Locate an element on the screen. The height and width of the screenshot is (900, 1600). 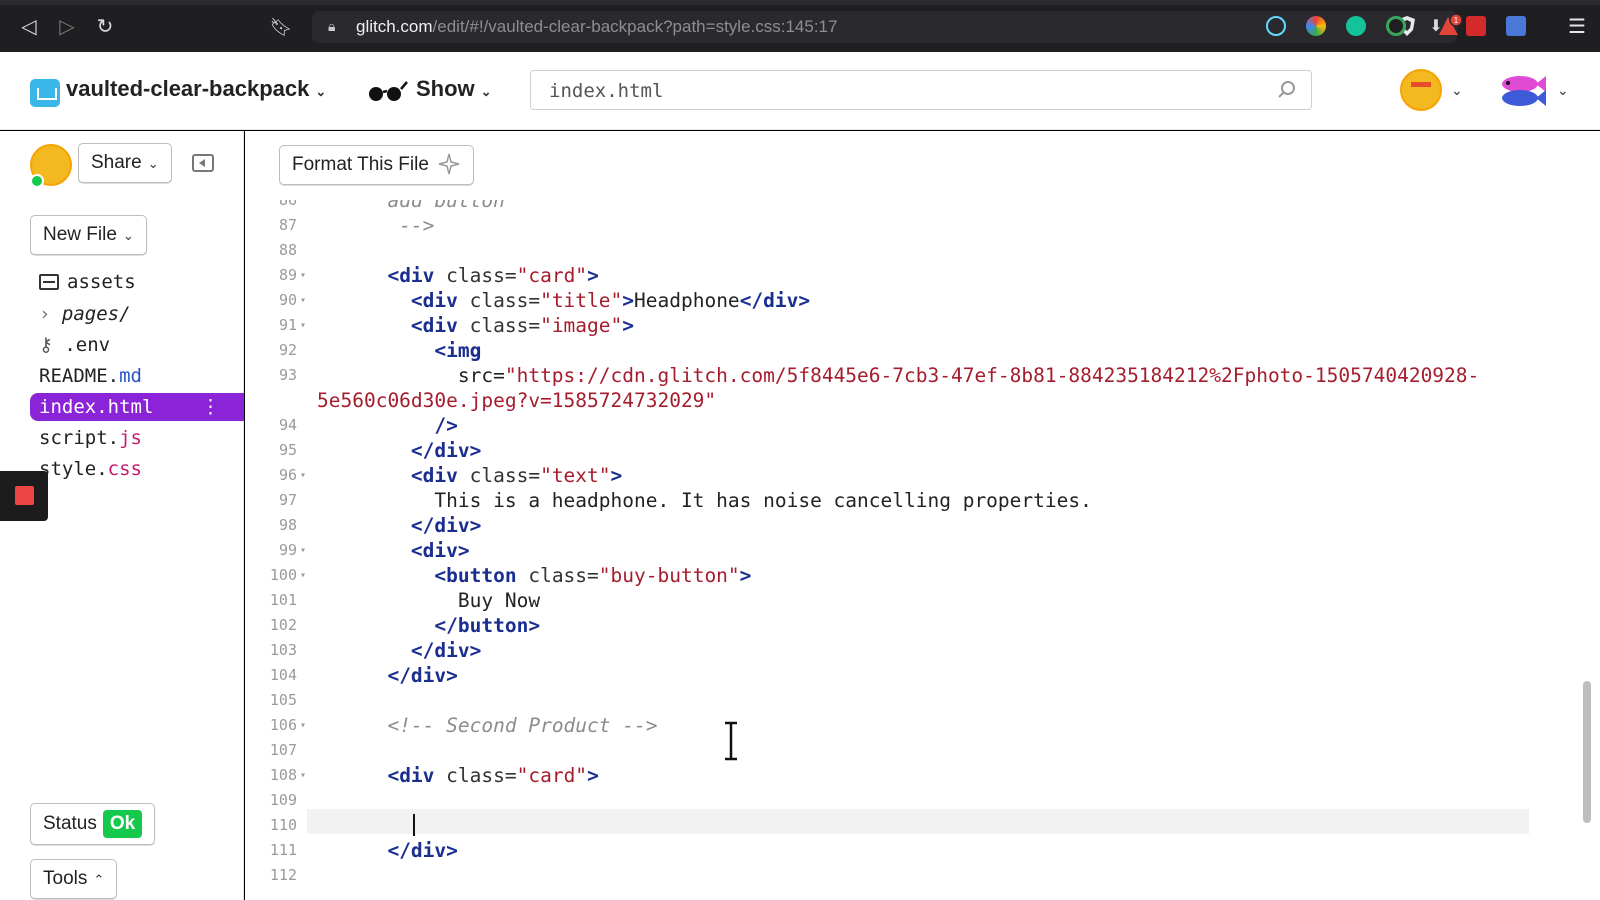
search-icon is located at coordinates (1287, 90).